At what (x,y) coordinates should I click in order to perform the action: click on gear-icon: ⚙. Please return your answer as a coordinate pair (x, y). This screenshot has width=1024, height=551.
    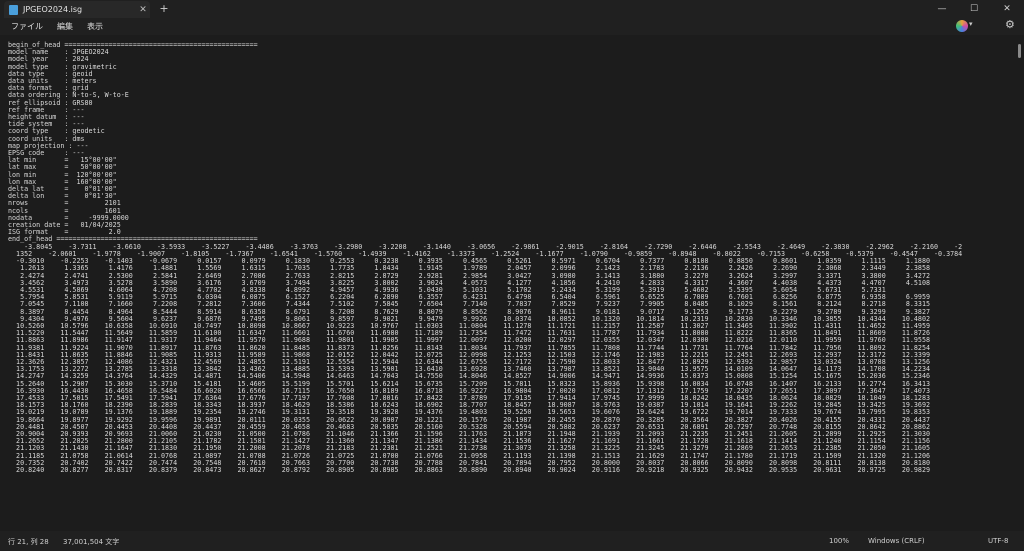
    Looking at the image, I should click on (1010, 24).